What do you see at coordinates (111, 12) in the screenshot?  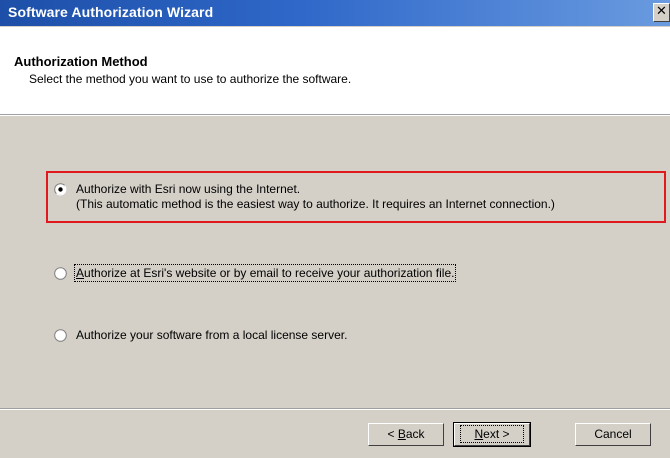 I see `window-title: Software Authorization Wizard` at bounding box center [111, 12].